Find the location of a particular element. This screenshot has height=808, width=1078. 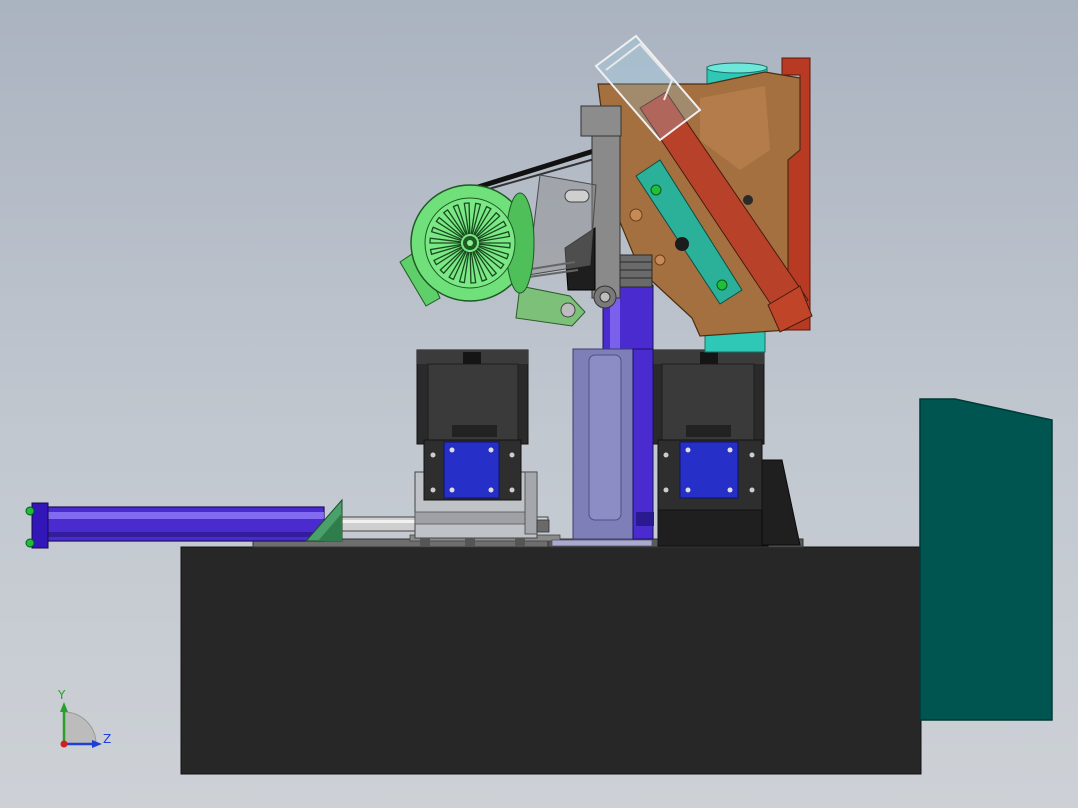

coordinate-triad is located at coordinates (81, 725).